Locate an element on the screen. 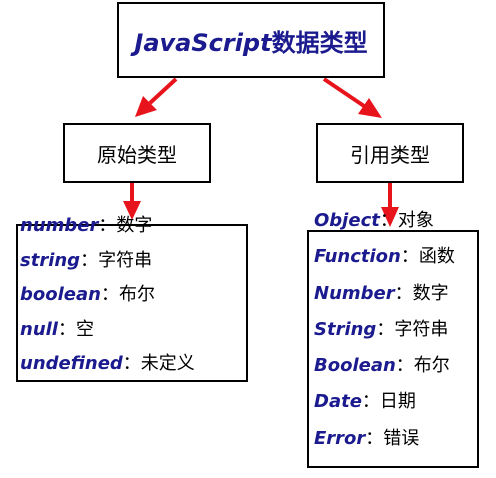 This screenshot has height=478, width=496. type-term: undefined is located at coordinates (71, 363).